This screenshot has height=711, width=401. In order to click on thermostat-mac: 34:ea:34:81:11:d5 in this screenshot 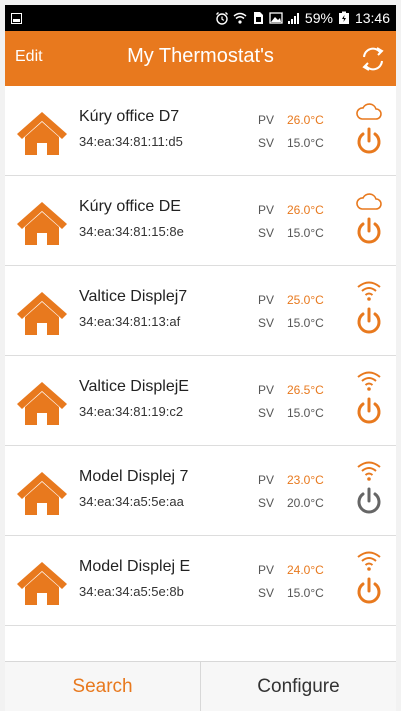, I will do `click(131, 141)`.